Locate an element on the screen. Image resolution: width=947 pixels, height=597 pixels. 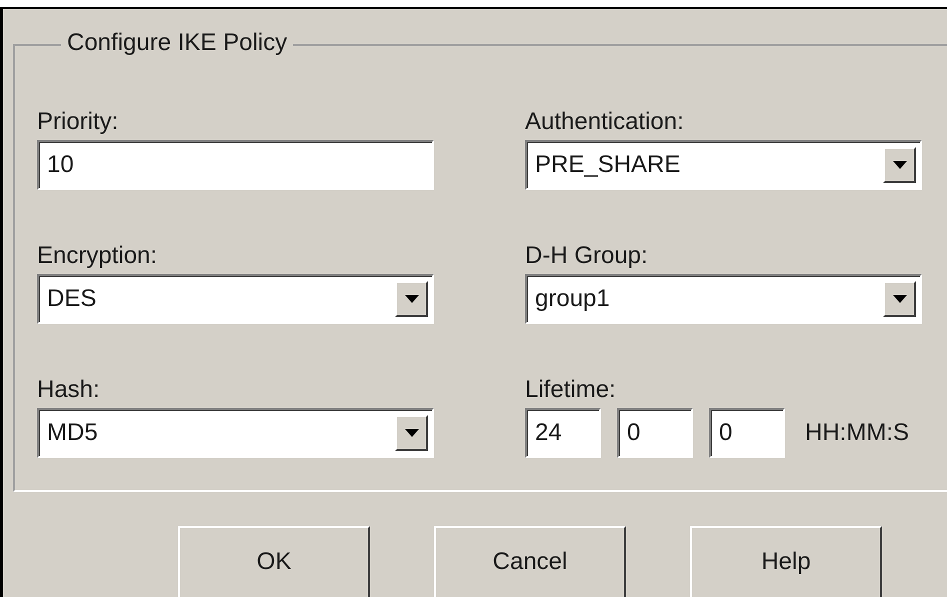
dialog-button: OK is located at coordinates (274, 561).